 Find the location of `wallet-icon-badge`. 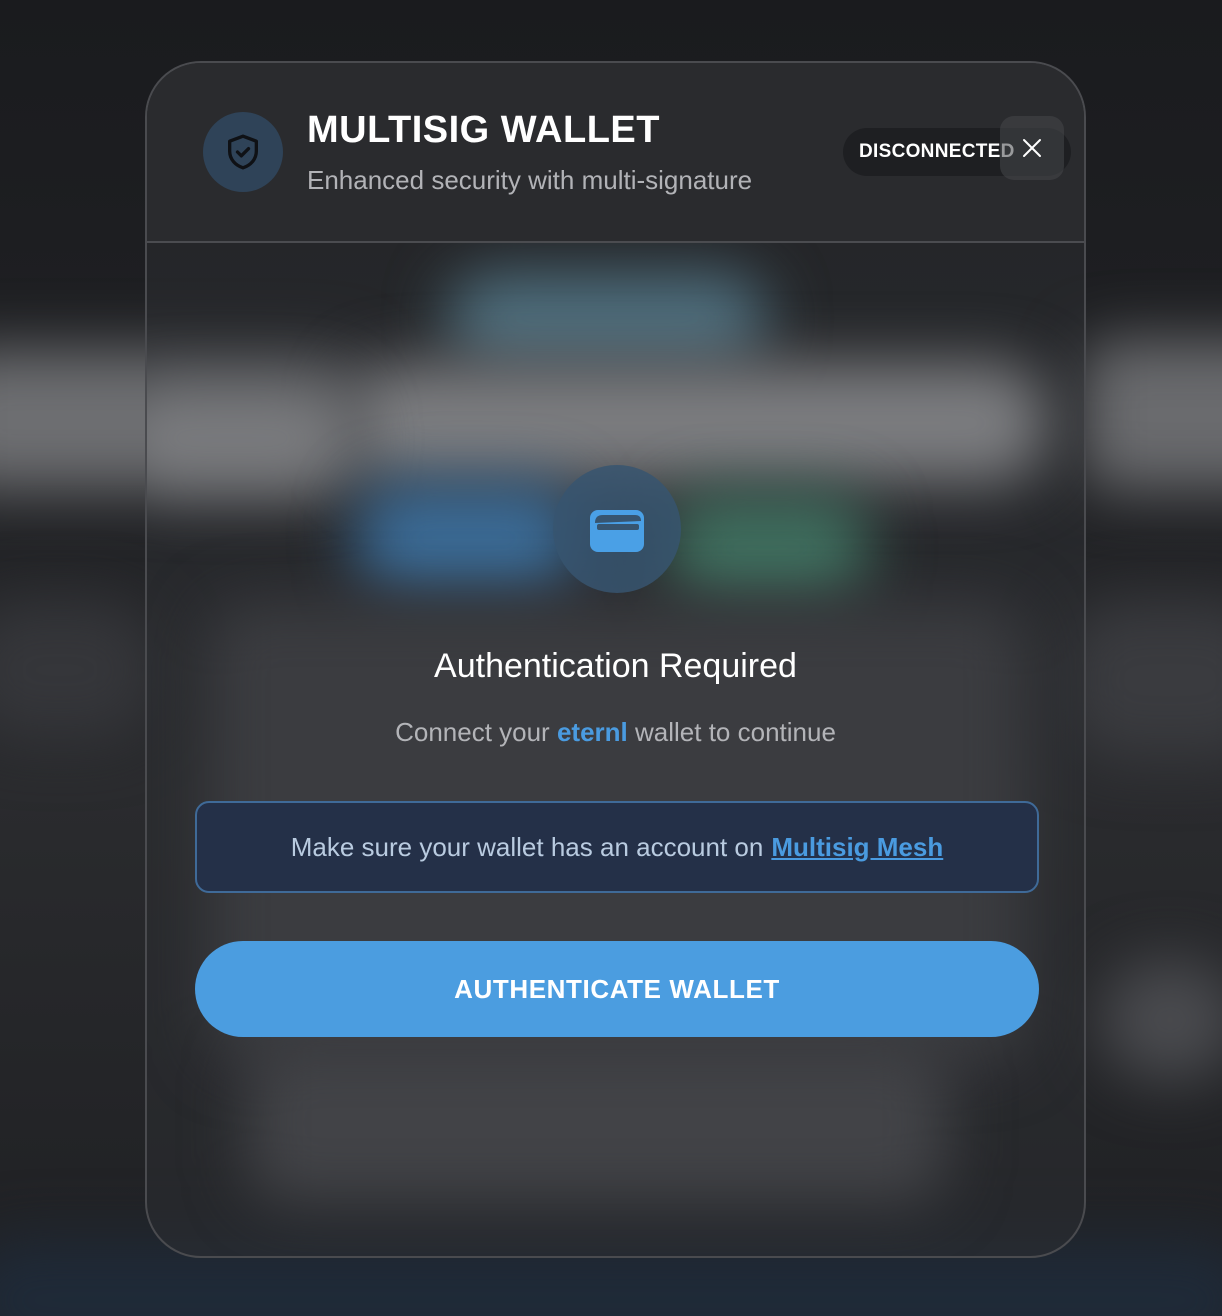

wallet-icon-badge is located at coordinates (617, 529).